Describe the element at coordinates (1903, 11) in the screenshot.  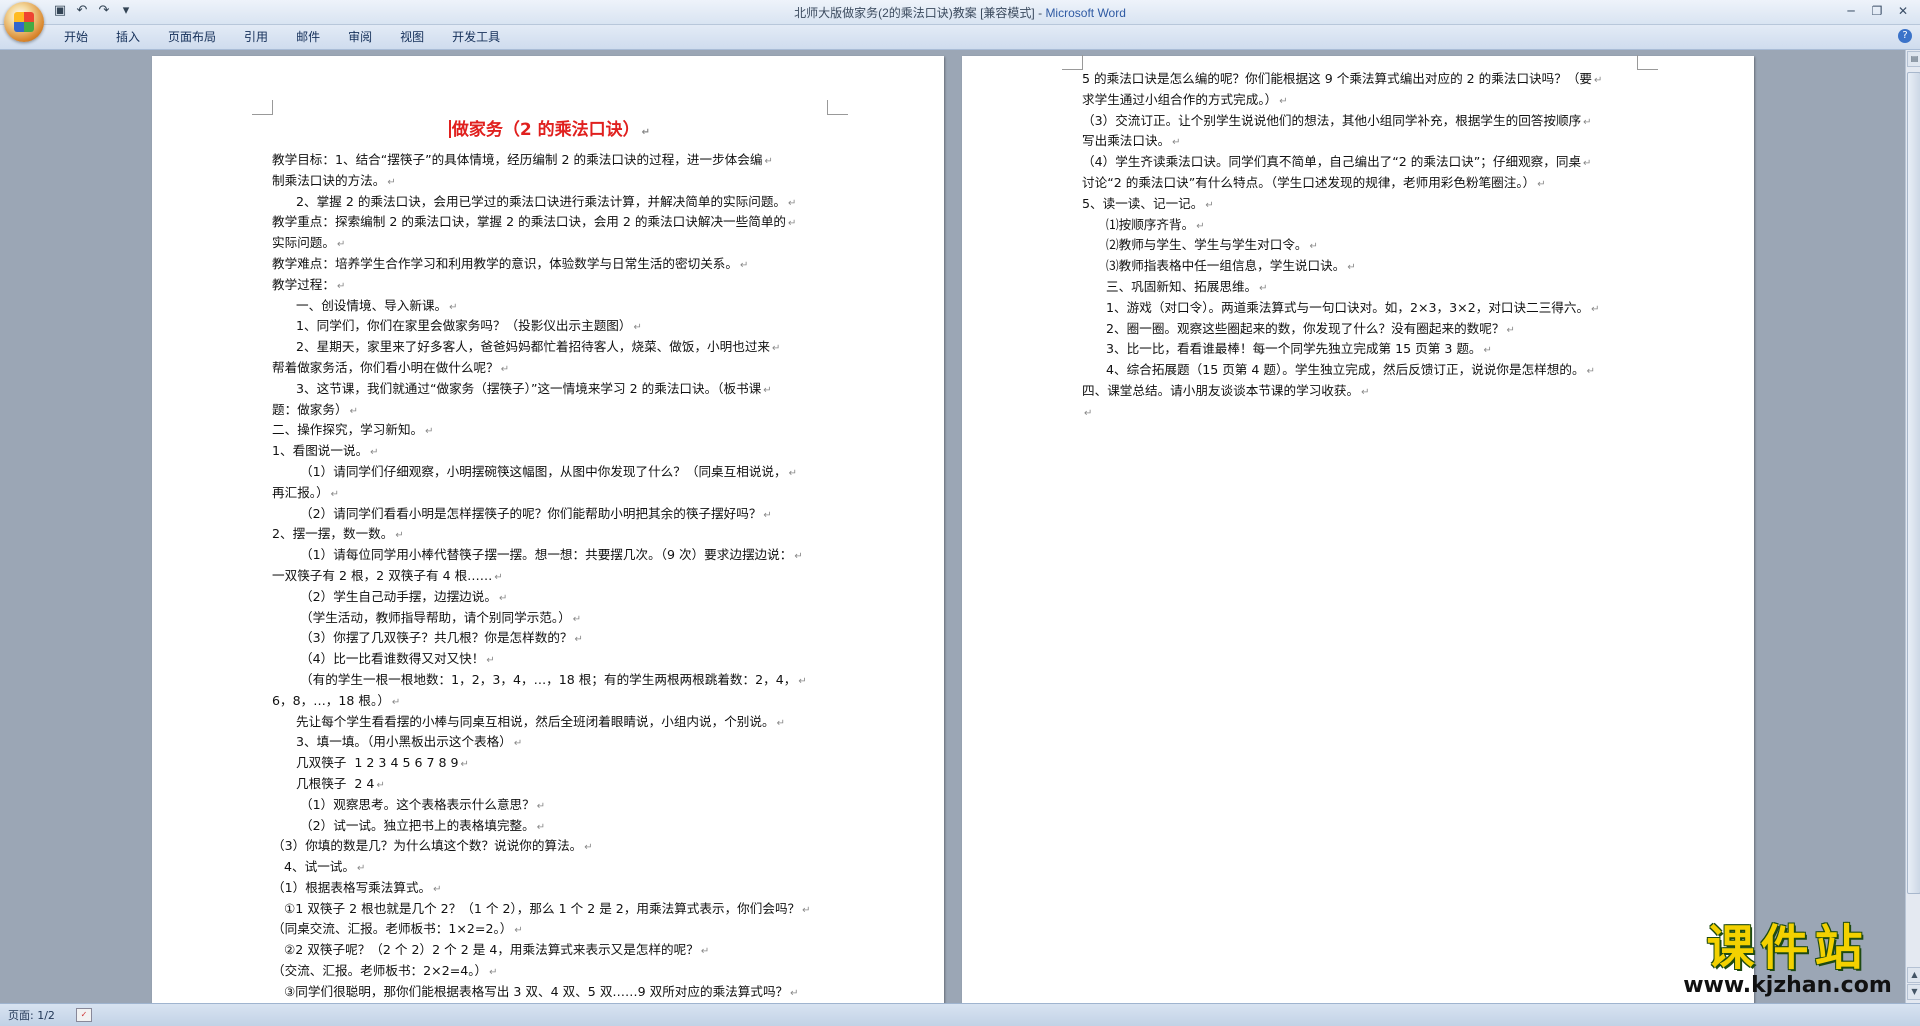
I see `close-icon: ✕` at that location.